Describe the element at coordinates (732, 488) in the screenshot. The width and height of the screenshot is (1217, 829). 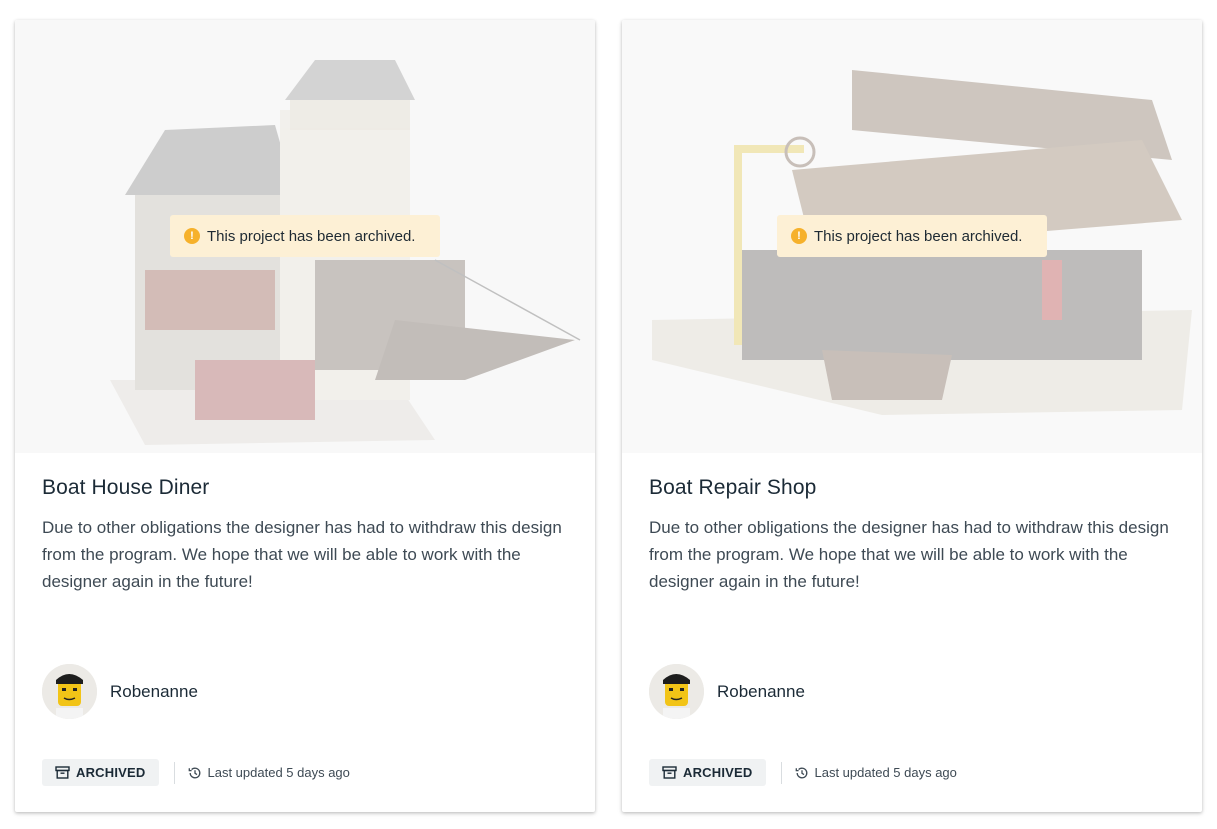
I see `project-title: Boat Repair Shop` at that location.